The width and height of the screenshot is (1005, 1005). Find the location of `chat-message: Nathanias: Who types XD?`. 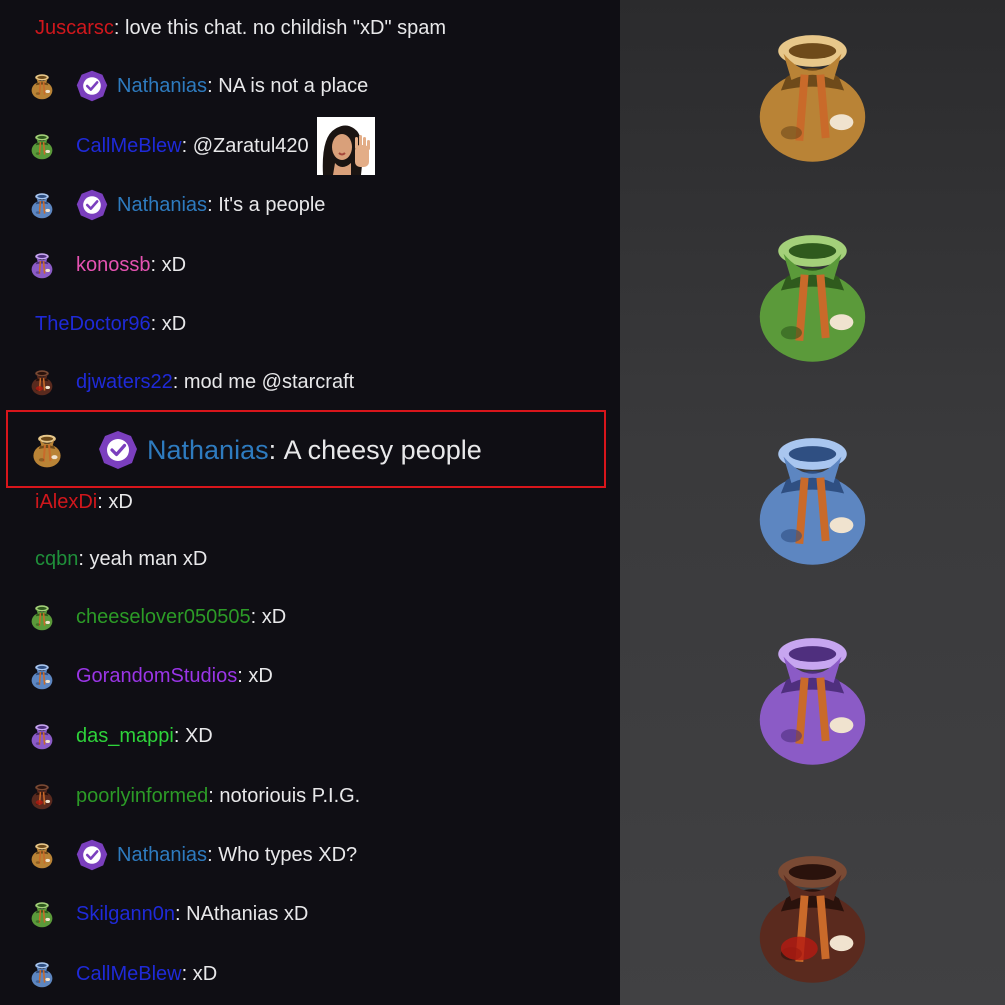

chat-message: Nathanias: Who types XD? is located at coordinates (310, 855).